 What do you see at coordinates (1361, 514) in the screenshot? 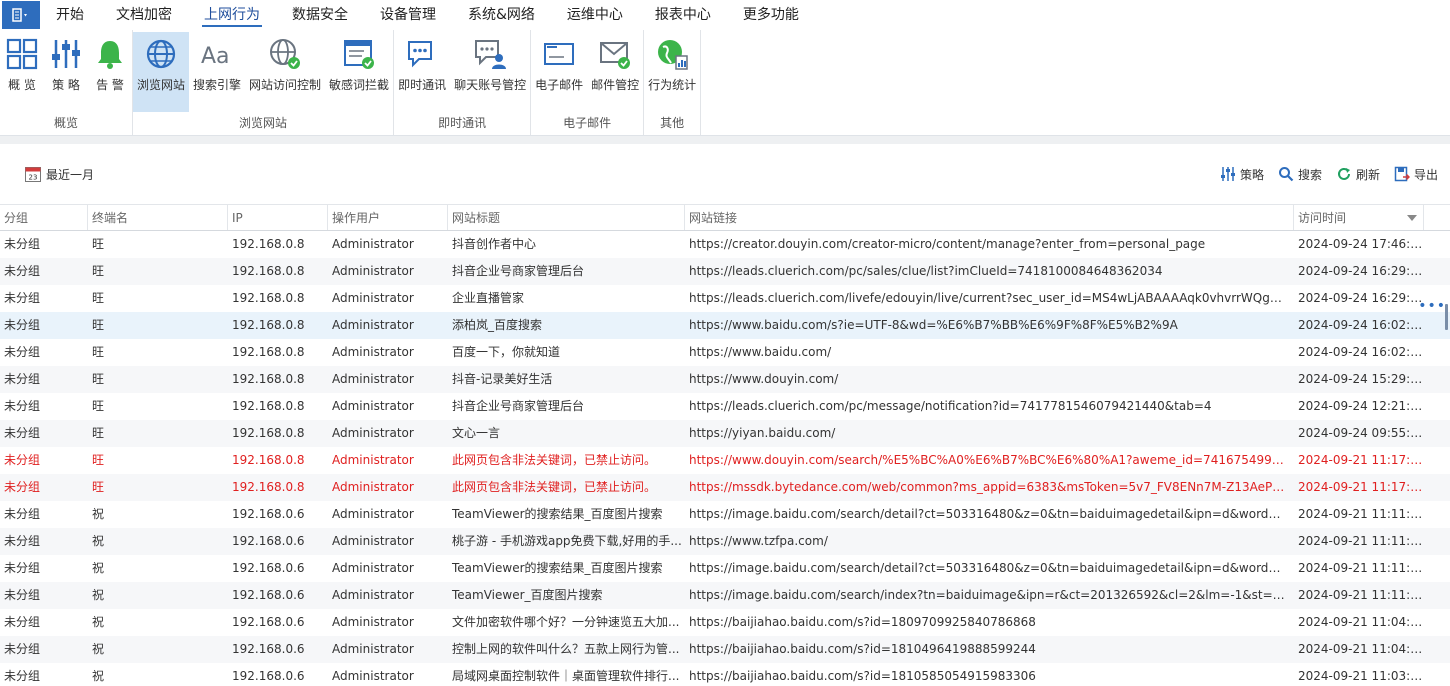
I see `table-cell: 2024-09-21 11:11:49` at bounding box center [1361, 514].